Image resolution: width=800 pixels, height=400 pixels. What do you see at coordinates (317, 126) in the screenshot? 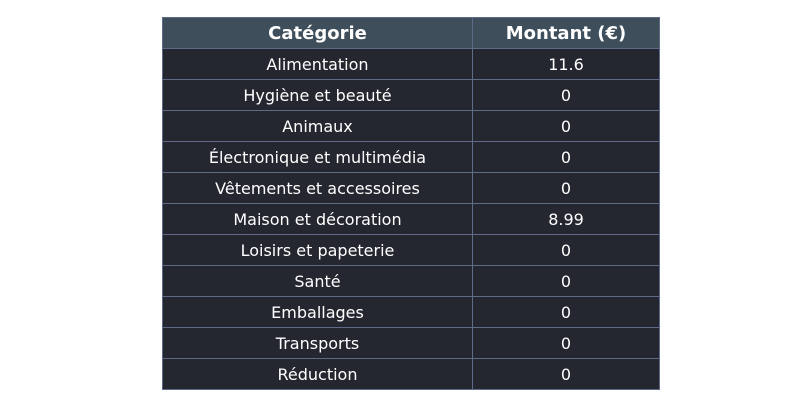
I see `category-cell: Animaux` at bounding box center [317, 126].